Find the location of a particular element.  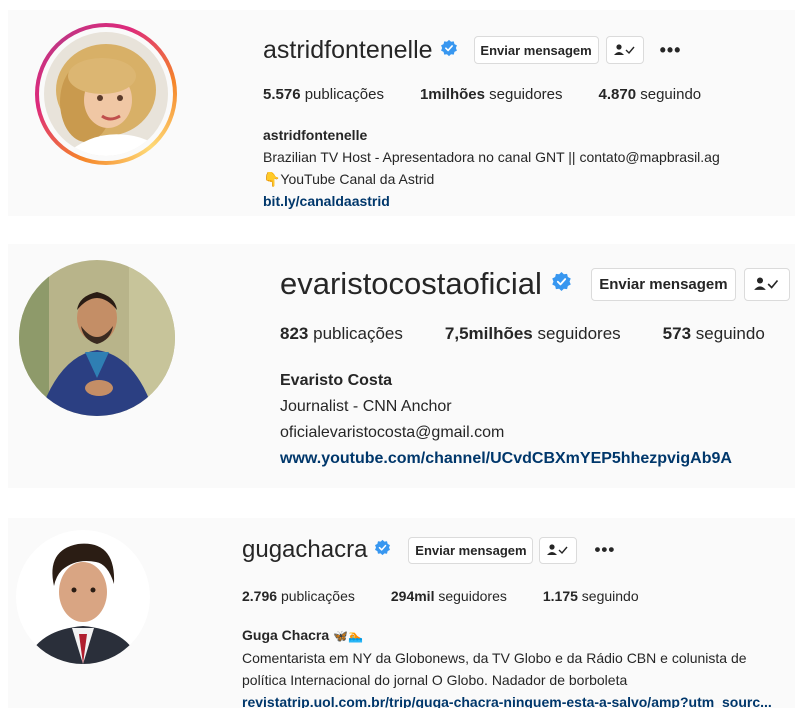

username: astridfontenelle is located at coordinates (348, 49).